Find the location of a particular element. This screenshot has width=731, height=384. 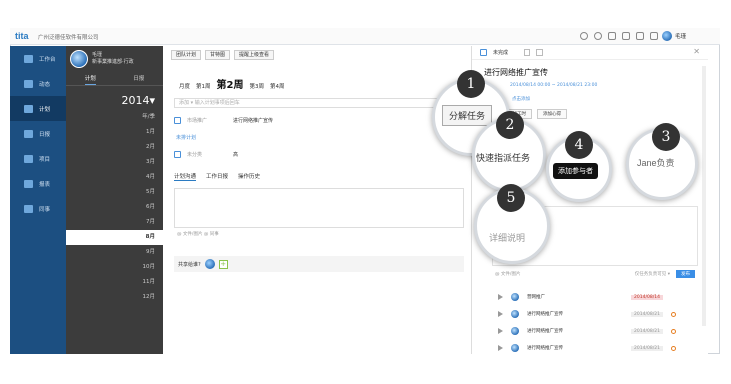

month-item-selected: 8月 is located at coordinates (114, 237).